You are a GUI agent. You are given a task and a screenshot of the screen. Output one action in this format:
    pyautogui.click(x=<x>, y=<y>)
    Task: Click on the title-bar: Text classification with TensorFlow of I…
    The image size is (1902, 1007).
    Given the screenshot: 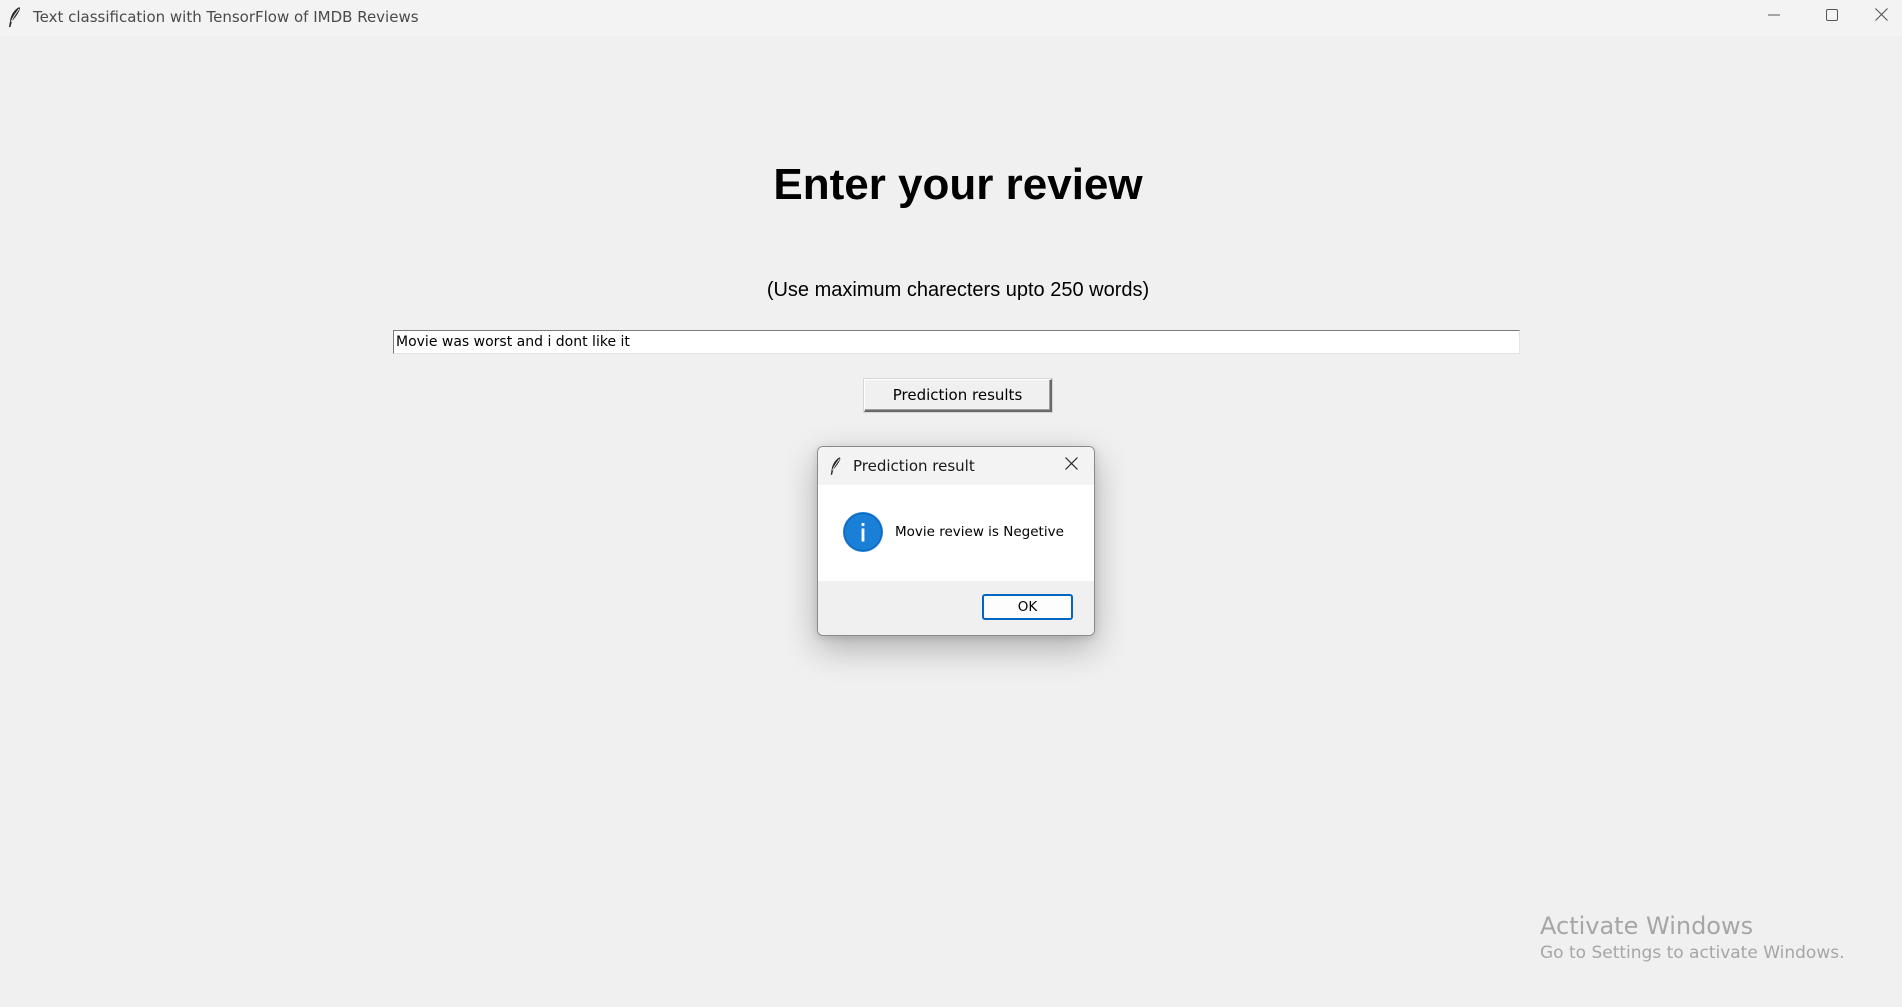 What is the action you would take?
    pyautogui.click(x=951, y=18)
    